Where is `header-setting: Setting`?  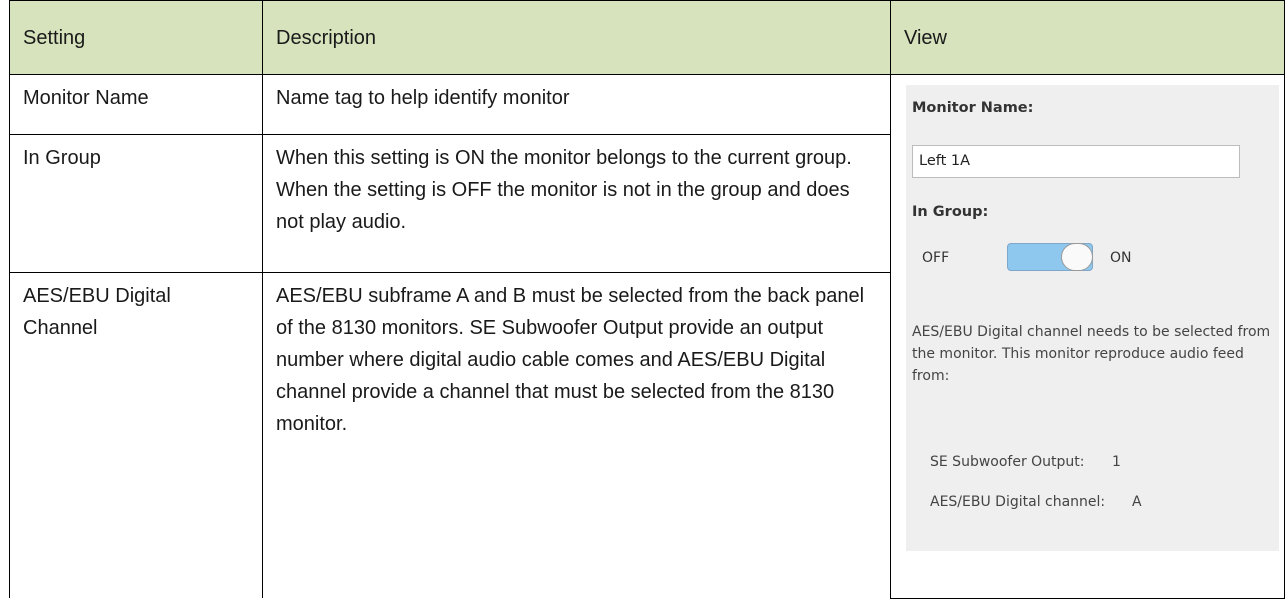
header-setting: Setting is located at coordinates (136, 37).